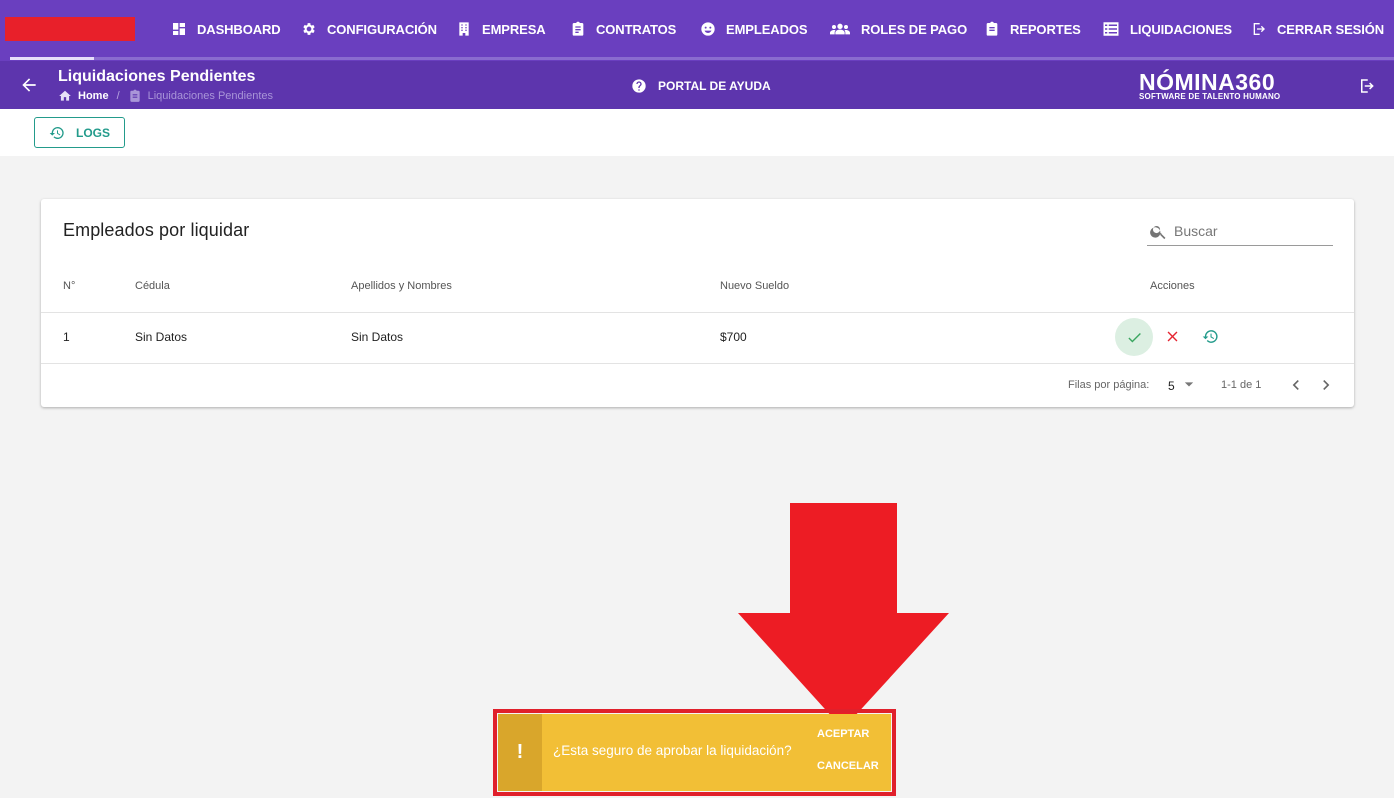  I want to click on search-input, so click(1249, 231).